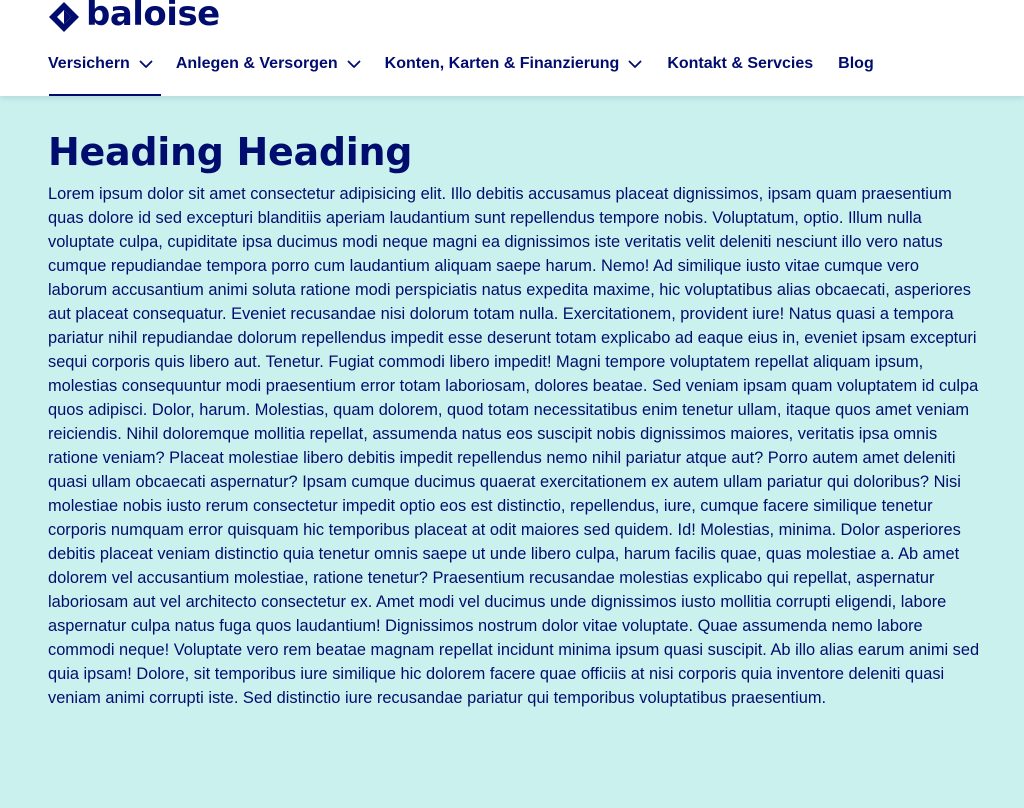 The width and height of the screenshot is (1024, 808). I want to click on nav-item-label: Kontakt & Servcies, so click(740, 63).